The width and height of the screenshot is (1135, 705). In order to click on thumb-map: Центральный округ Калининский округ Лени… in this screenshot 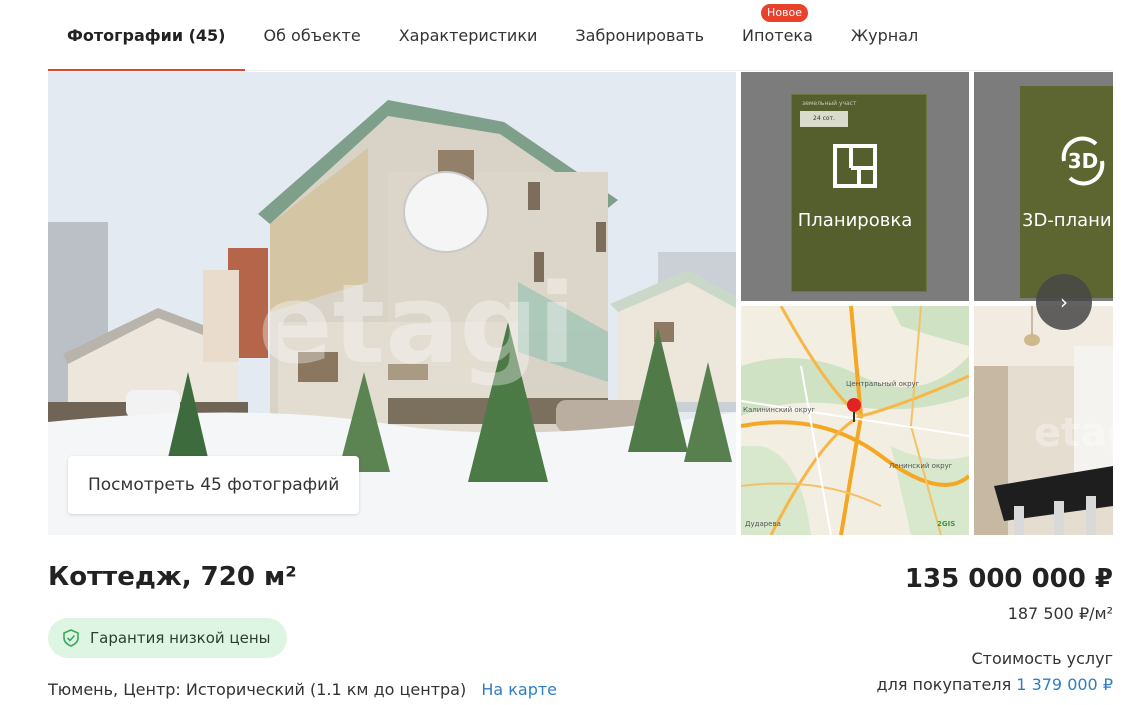, I will do `click(855, 420)`.